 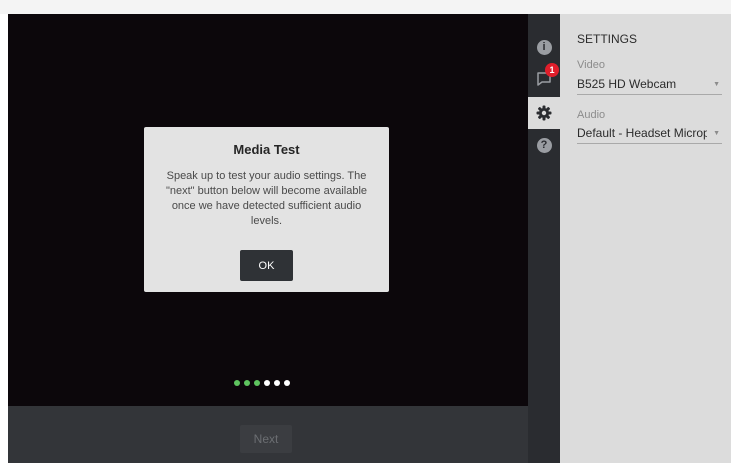 I want to click on video-select-value: B525 HD Webcam, so click(x=627, y=84).